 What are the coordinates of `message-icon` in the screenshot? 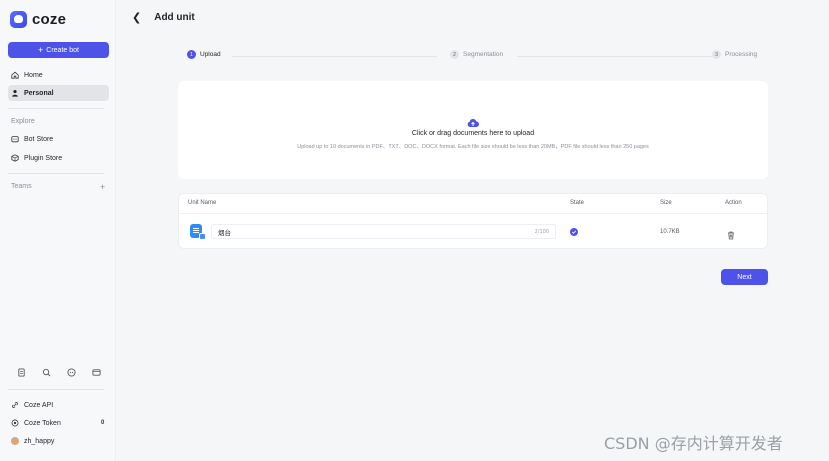 It's located at (96, 372).